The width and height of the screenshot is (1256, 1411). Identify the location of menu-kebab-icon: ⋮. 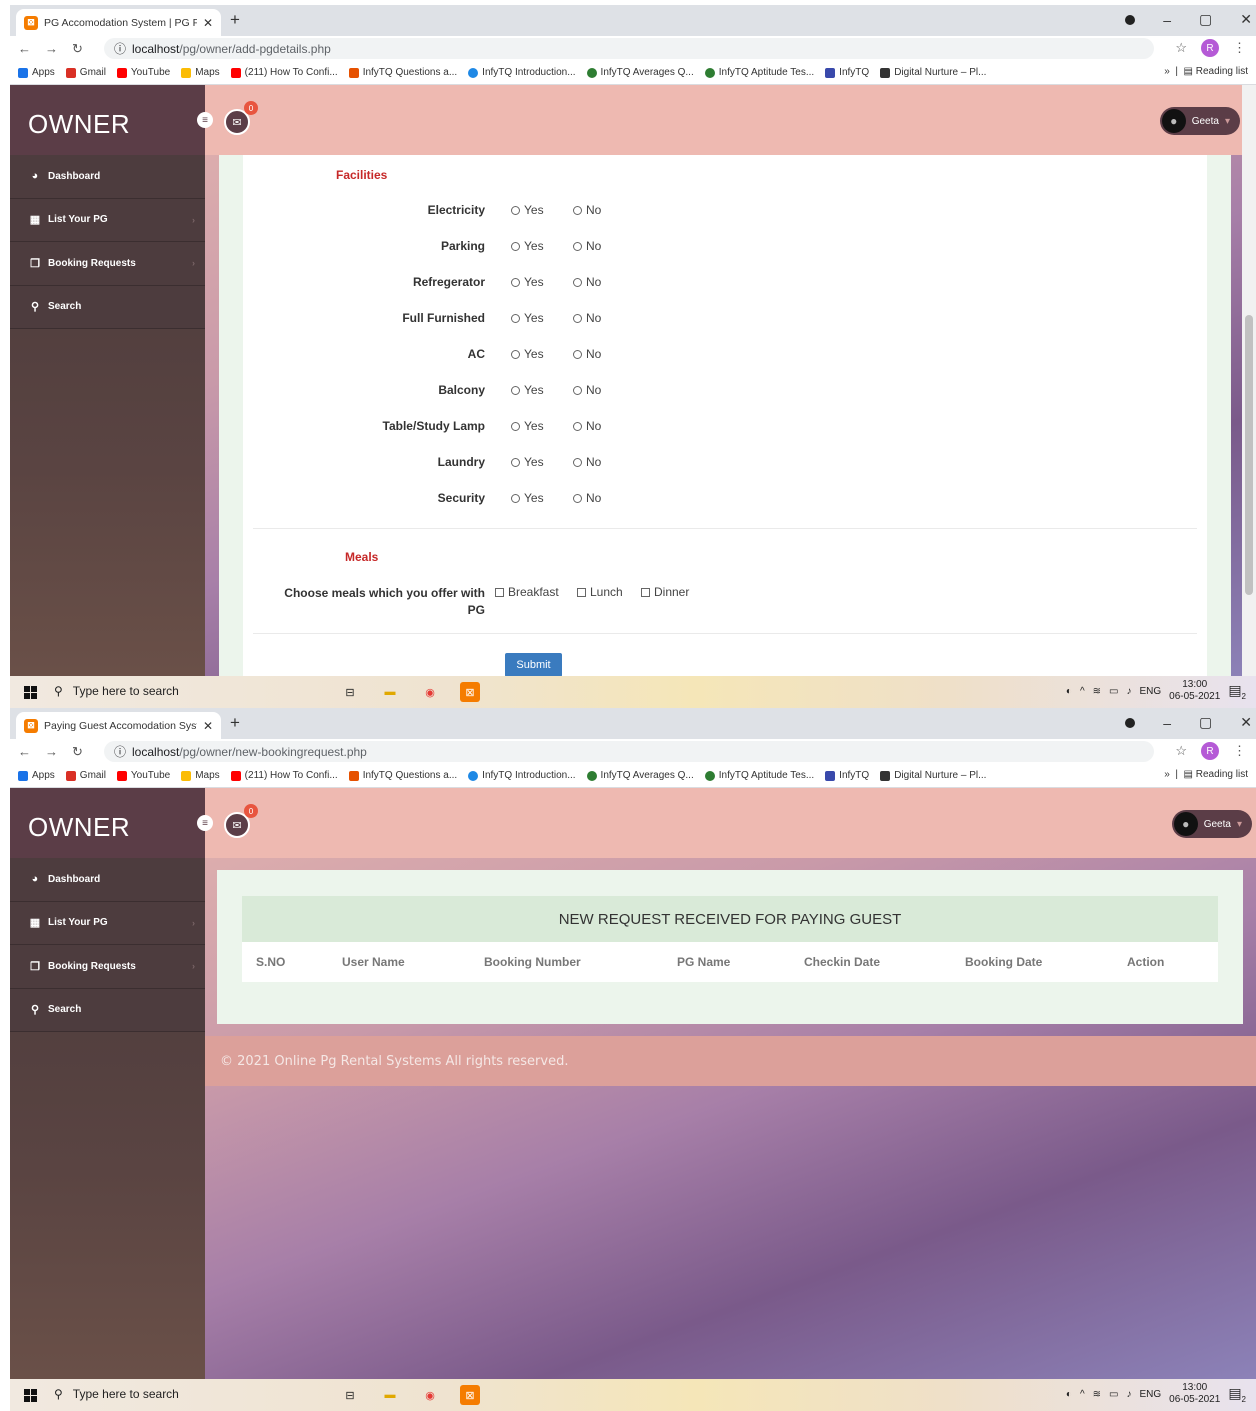
(1239, 48).